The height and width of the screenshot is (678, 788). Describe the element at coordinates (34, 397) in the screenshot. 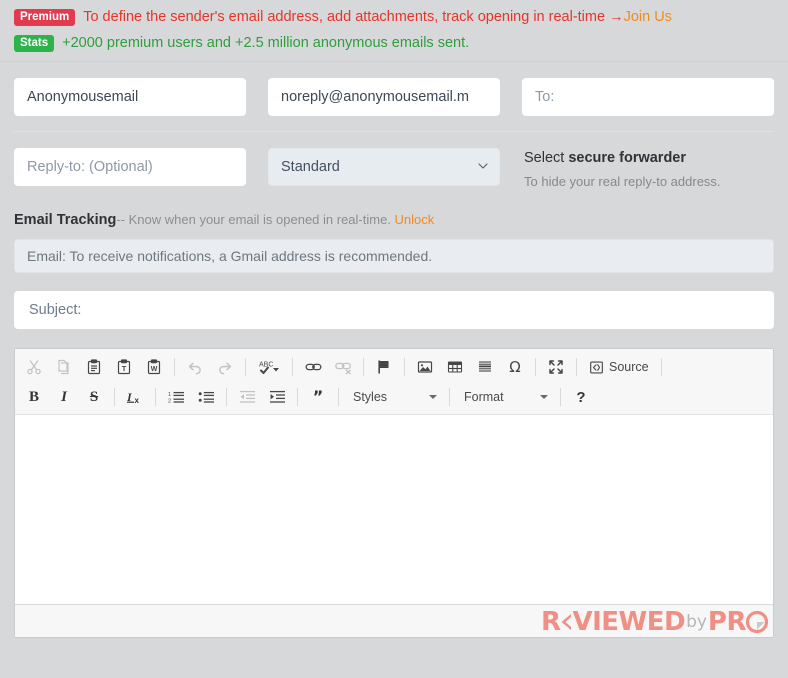

I see `bold-icon: B` at that location.